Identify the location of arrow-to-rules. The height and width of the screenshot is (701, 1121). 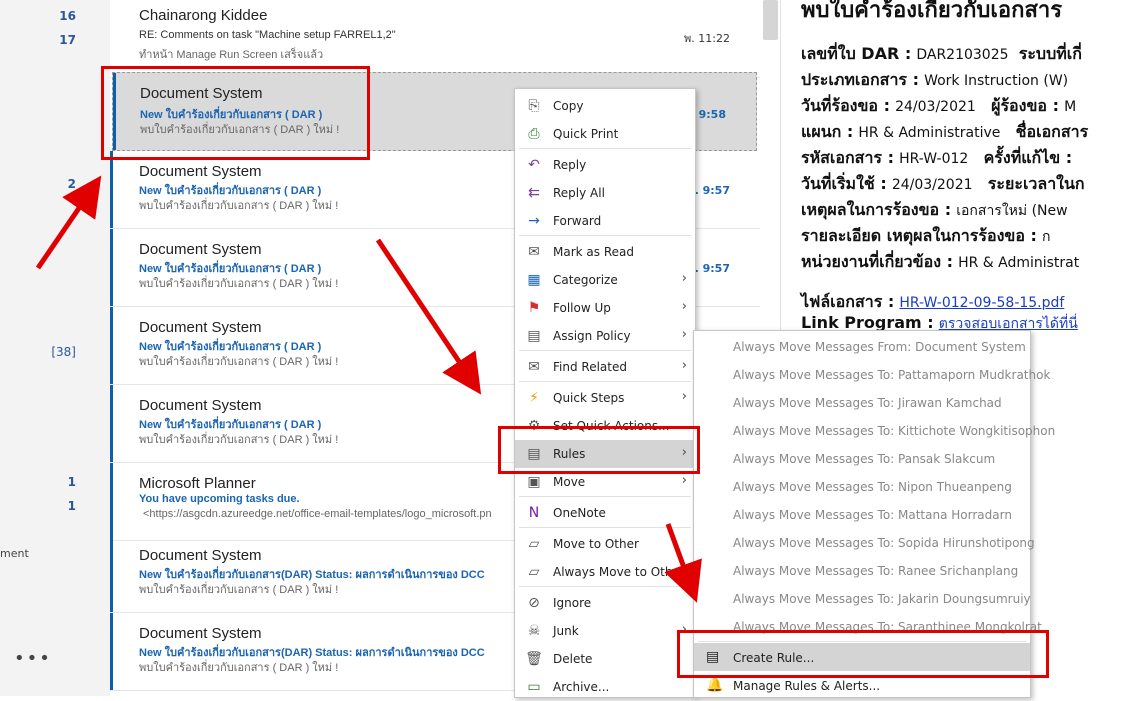
(428, 316).